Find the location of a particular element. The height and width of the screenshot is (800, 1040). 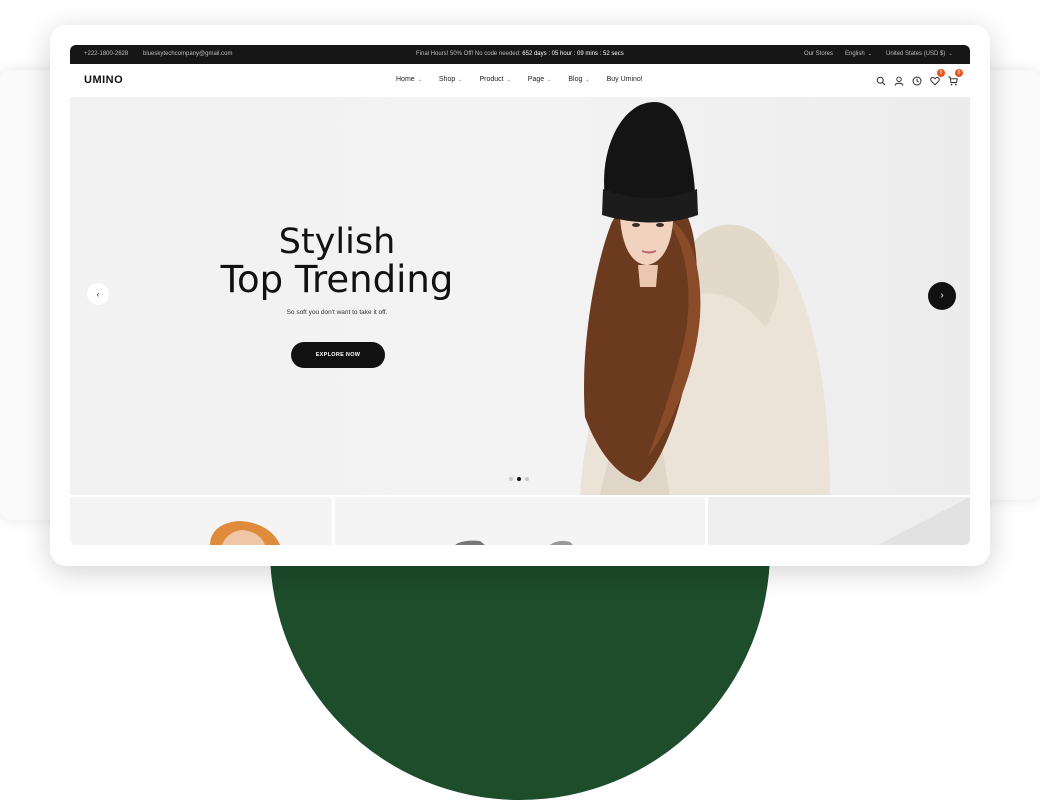

slider-dot-active is located at coordinates (519, 479).